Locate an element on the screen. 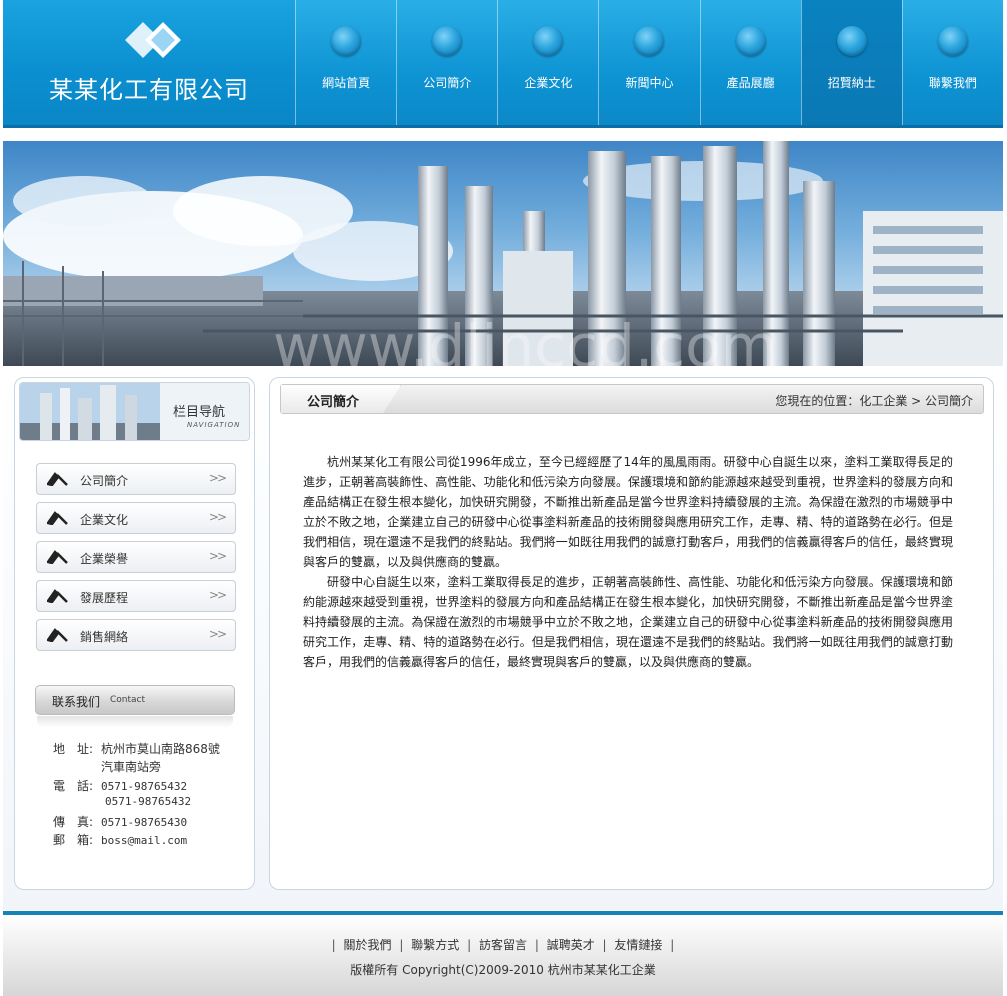  sidebar-item-label: 發展歷程 is located at coordinates (104, 598).